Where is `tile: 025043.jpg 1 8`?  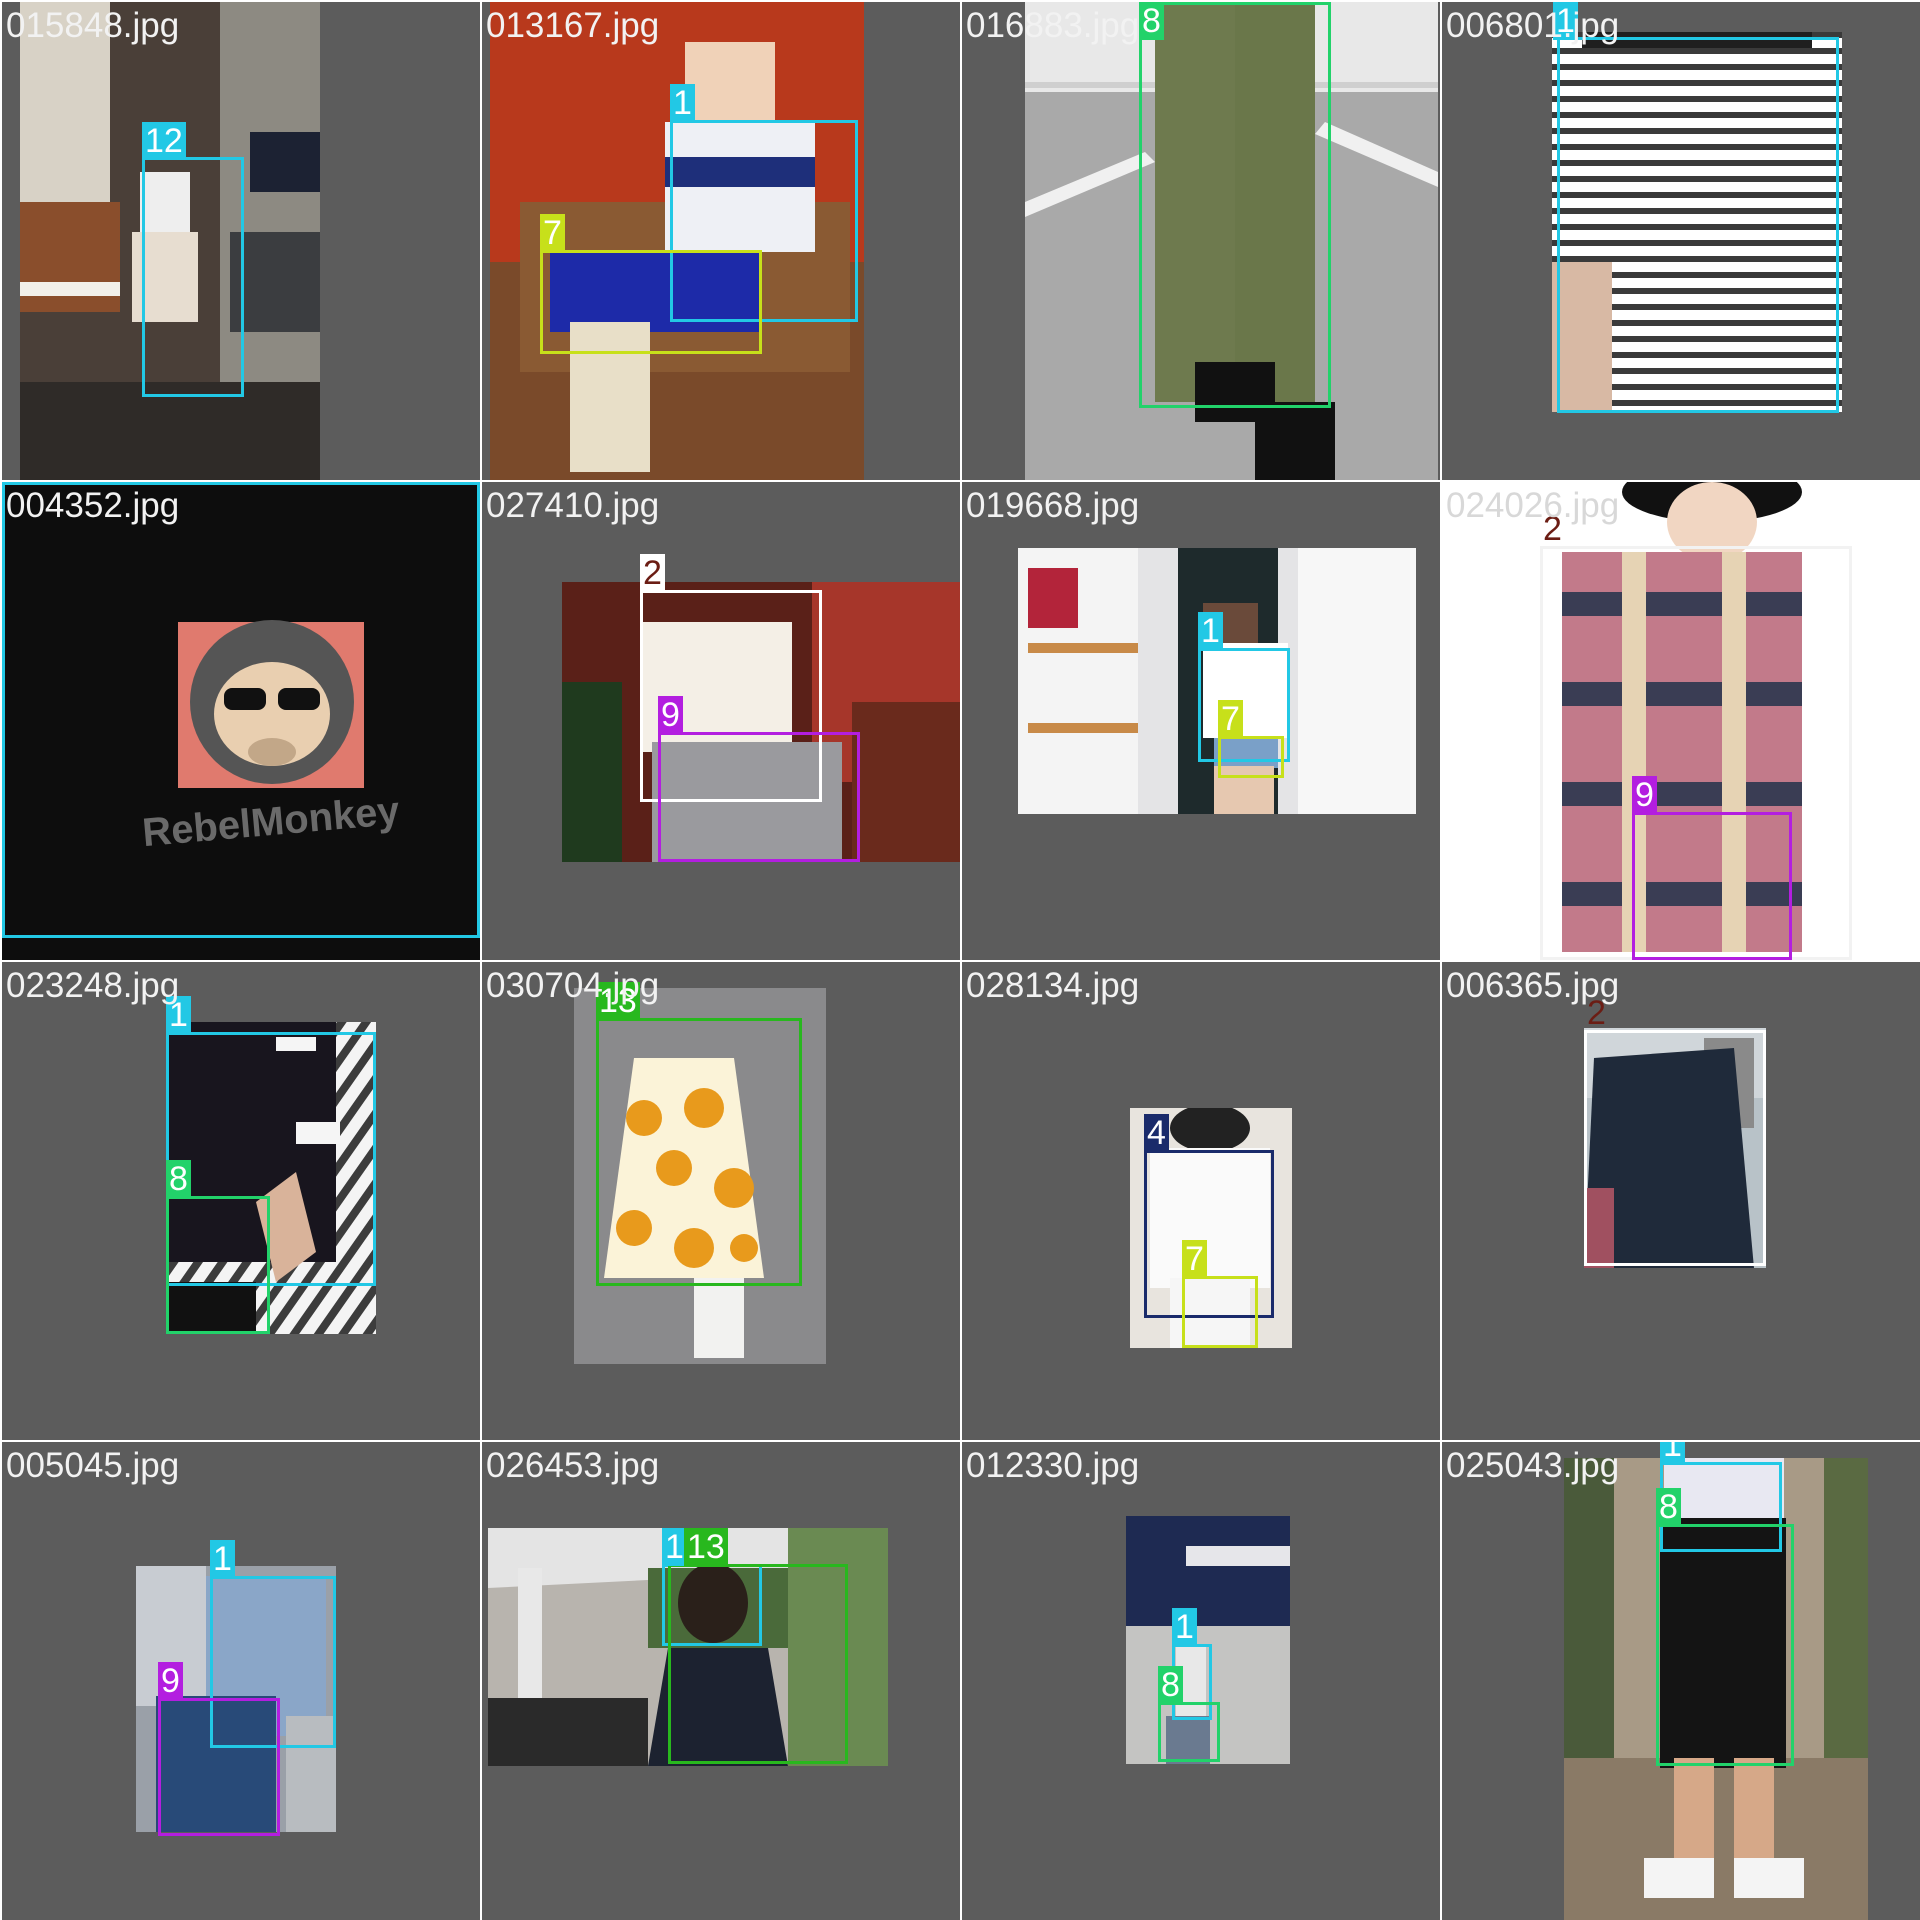
tile: 025043.jpg 1 8 is located at coordinates (1681, 1681).